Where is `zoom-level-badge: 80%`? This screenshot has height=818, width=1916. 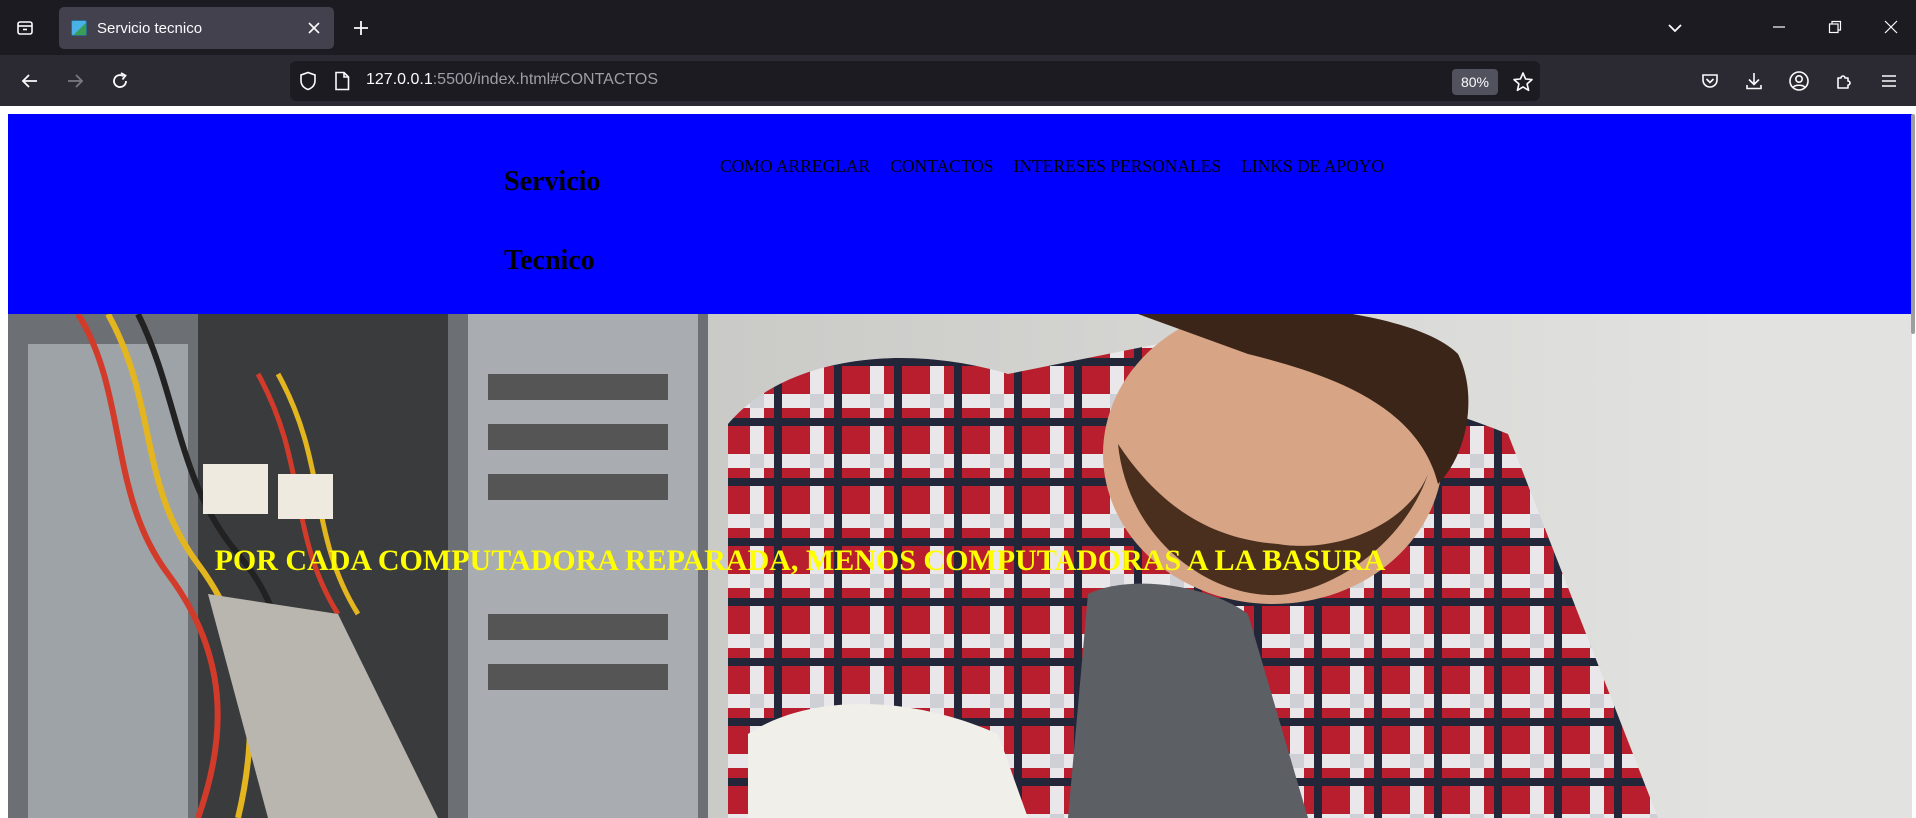
zoom-level-badge: 80% is located at coordinates (1475, 82).